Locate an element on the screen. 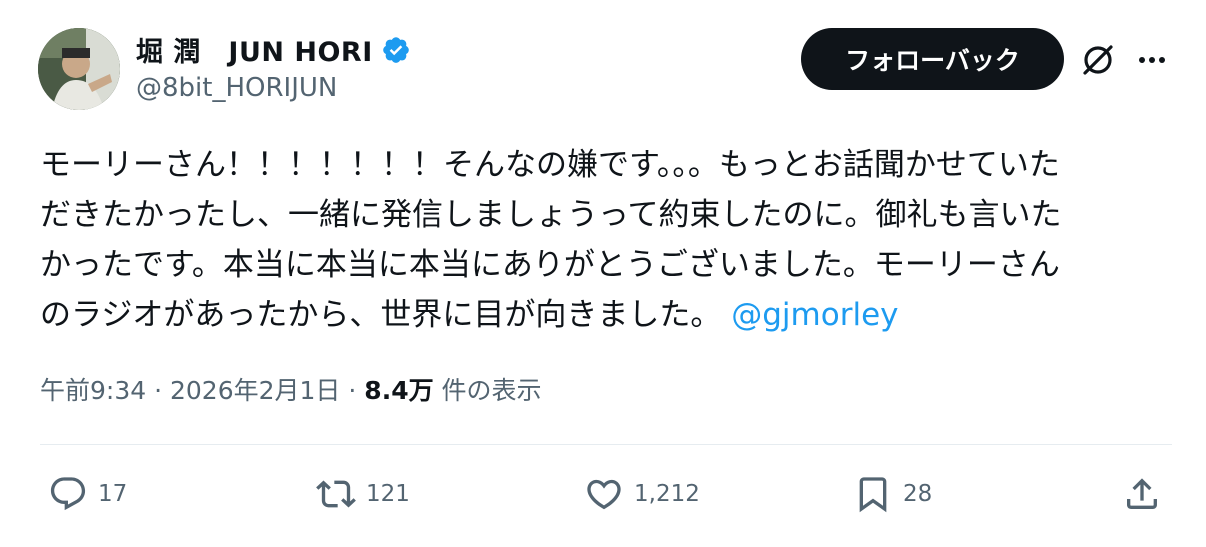 The image size is (1206, 547). tweet-text-line: かったです。本当に本当に本当にありがとうございました。モーリーさん is located at coordinates (550, 265).